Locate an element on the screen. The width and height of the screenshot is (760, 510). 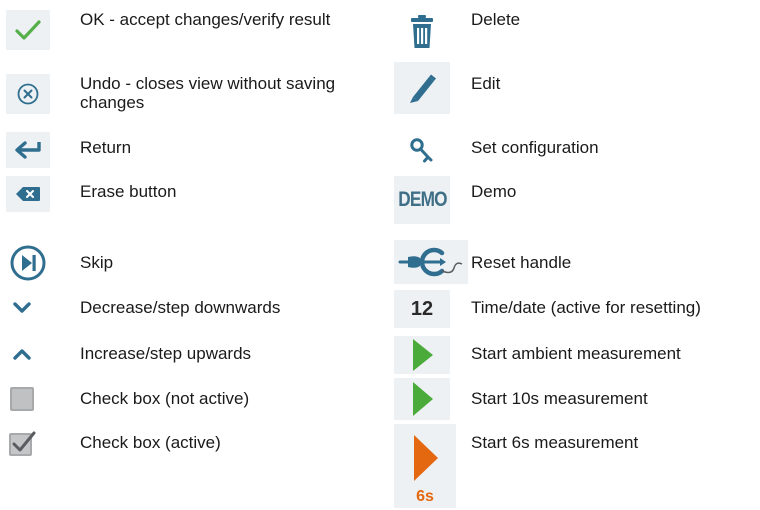
erase-backspace-icon is located at coordinates (28, 194).